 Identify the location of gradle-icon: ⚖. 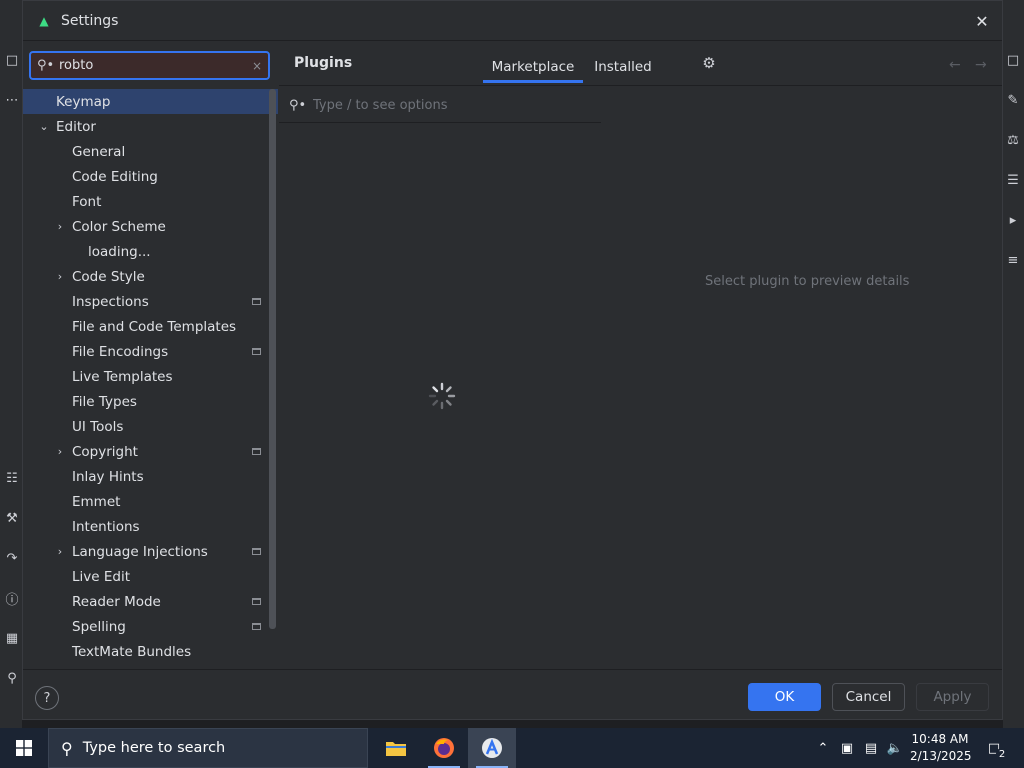
(1013, 140).